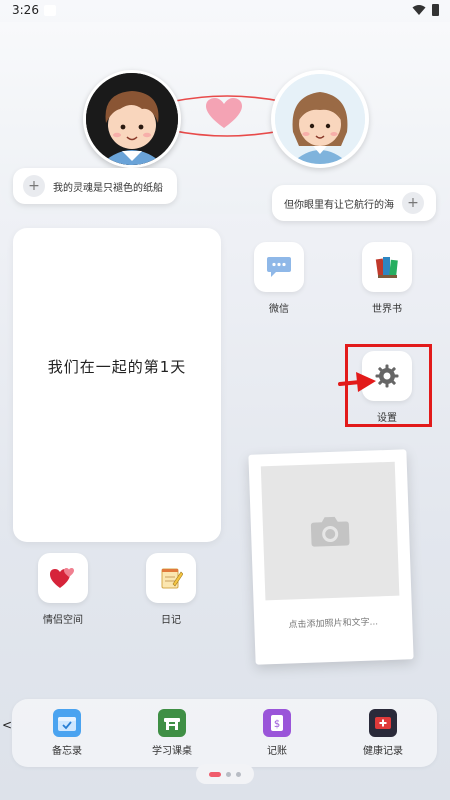  I want to click on app-world-book: 世界书, so click(387, 278).